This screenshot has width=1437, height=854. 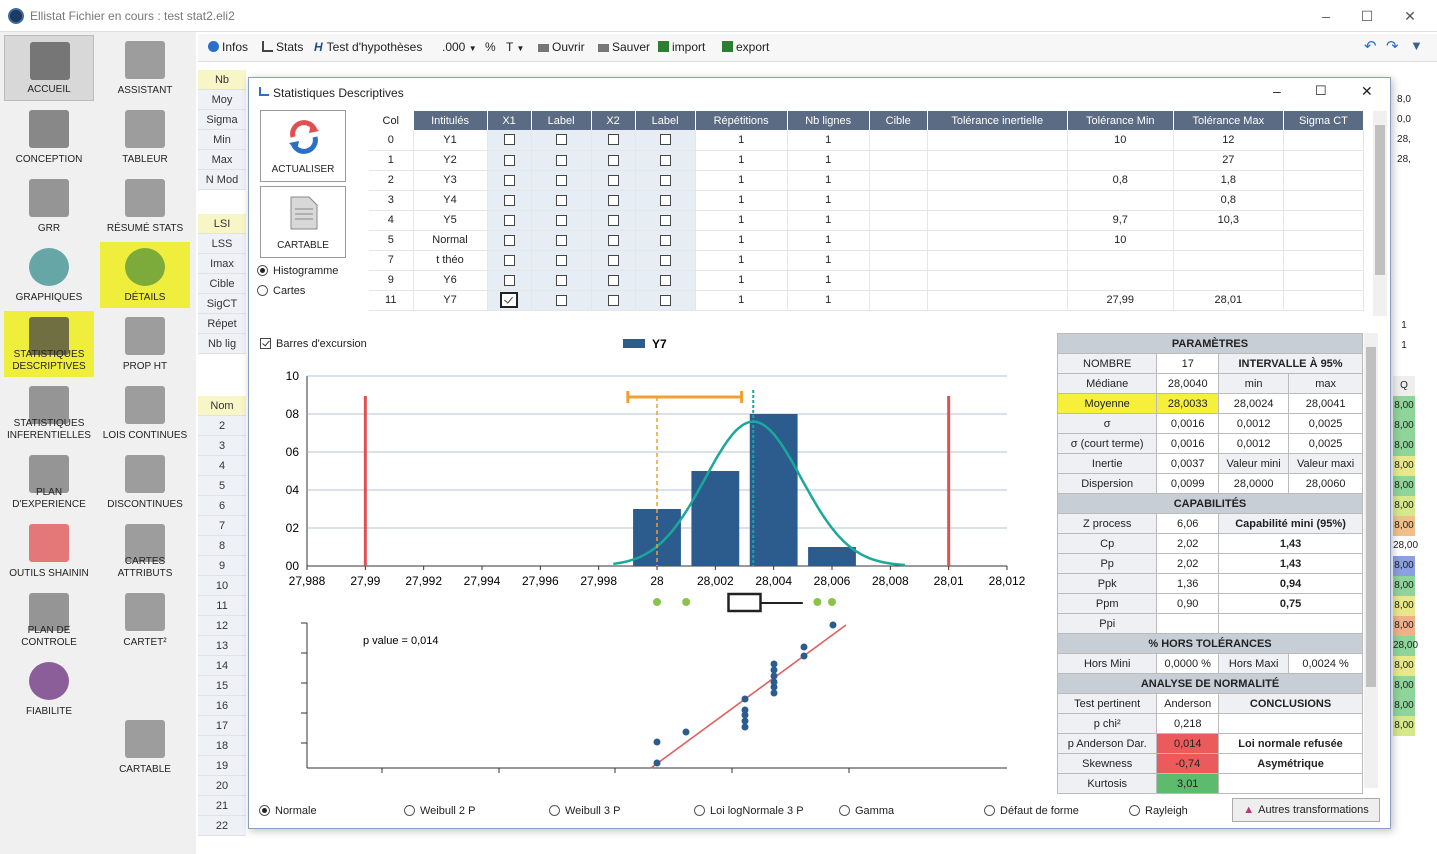 I want to click on table-scrollbar, so click(x=1380, y=213).